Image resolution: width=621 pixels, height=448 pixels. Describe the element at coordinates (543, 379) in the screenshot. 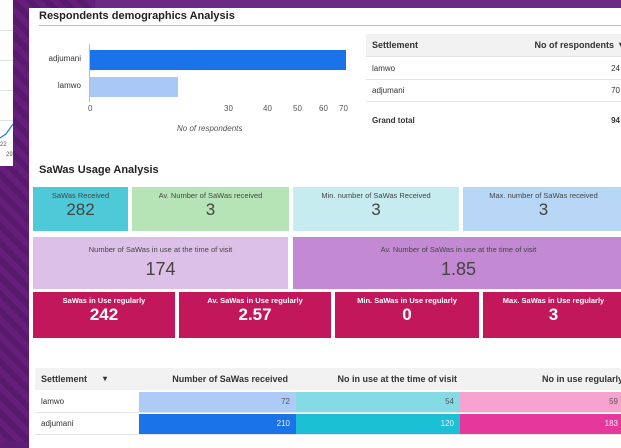

I see `header-in-use-regular: No in use regularly` at that location.